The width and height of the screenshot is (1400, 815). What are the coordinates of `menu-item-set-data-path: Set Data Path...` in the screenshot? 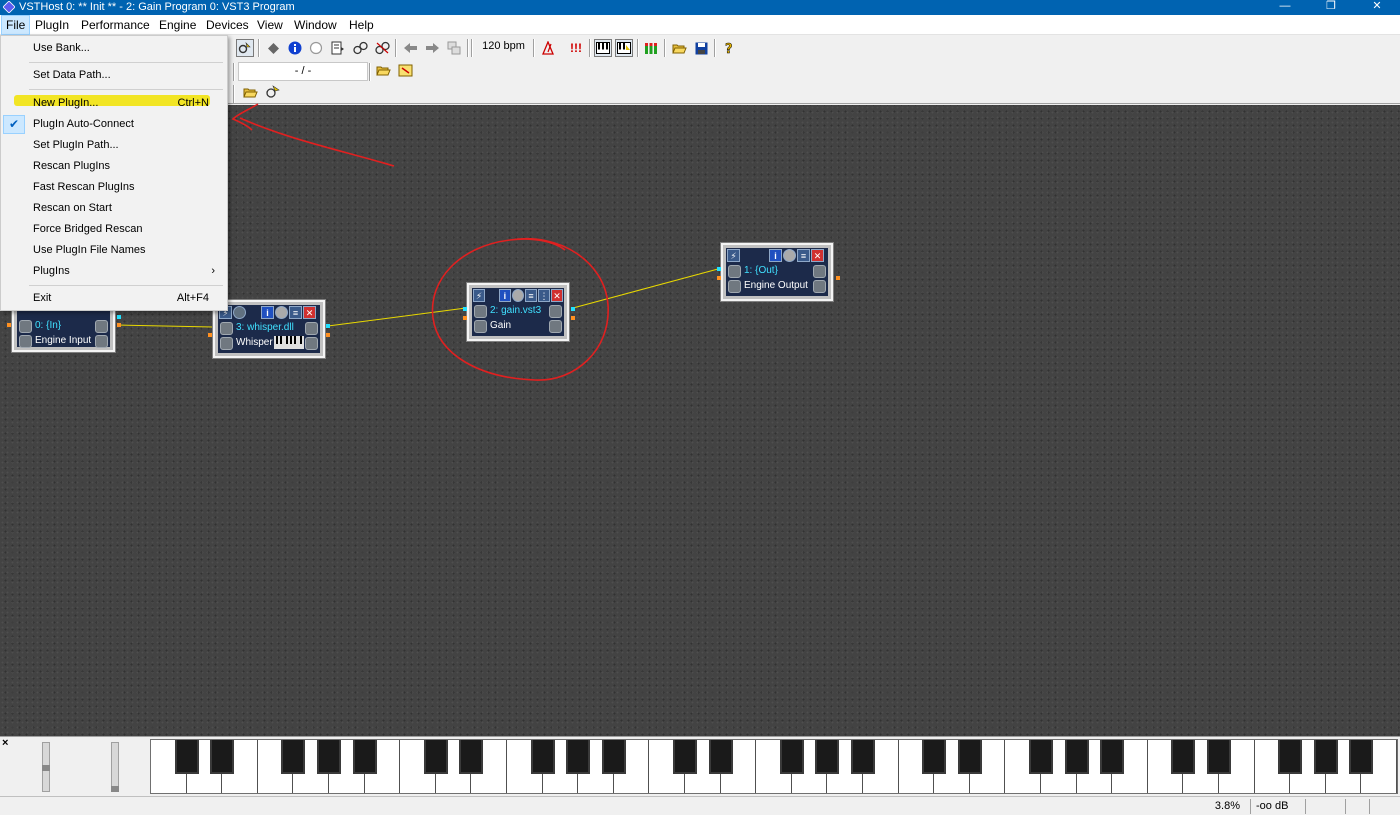 It's located at (114, 75).